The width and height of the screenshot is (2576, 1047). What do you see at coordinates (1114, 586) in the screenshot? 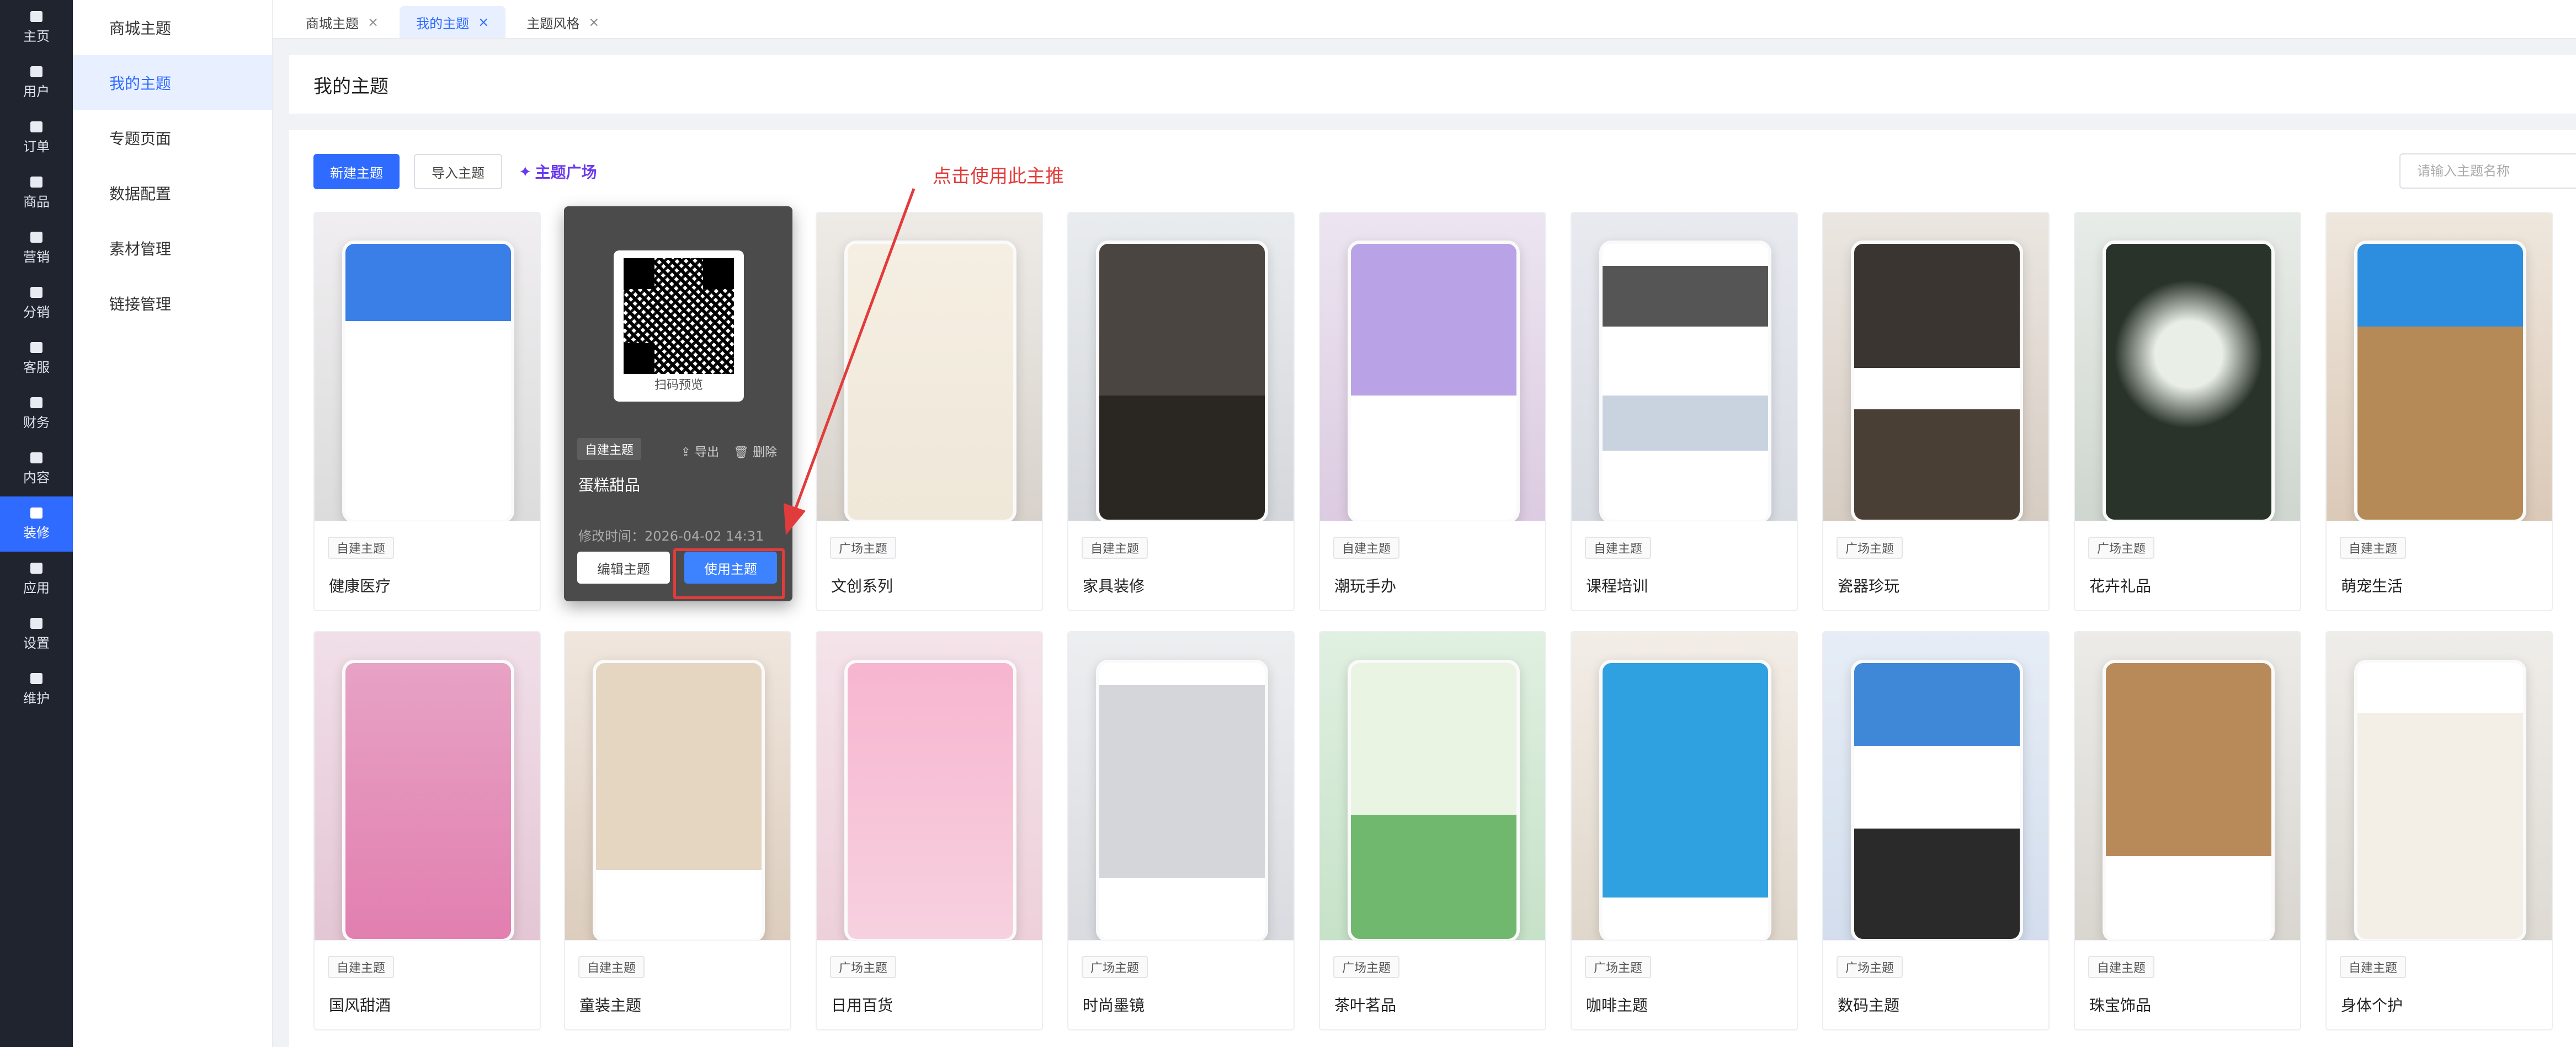
I see `theme-name: 家具装修` at bounding box center [1114, 586].